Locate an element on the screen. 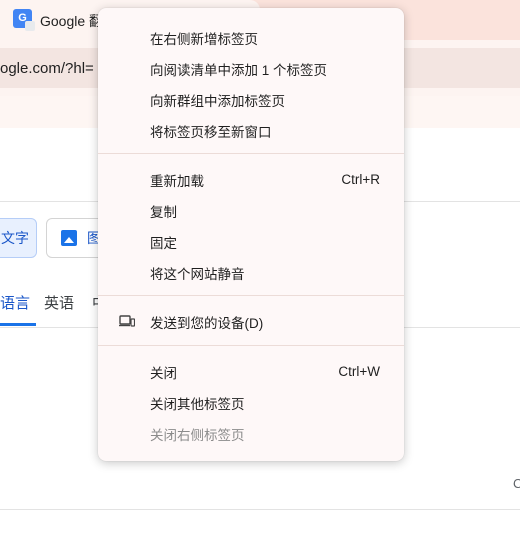  menu-item-new-tab-right: 在右侧新增标签页 is located at coordinates (251, 37).